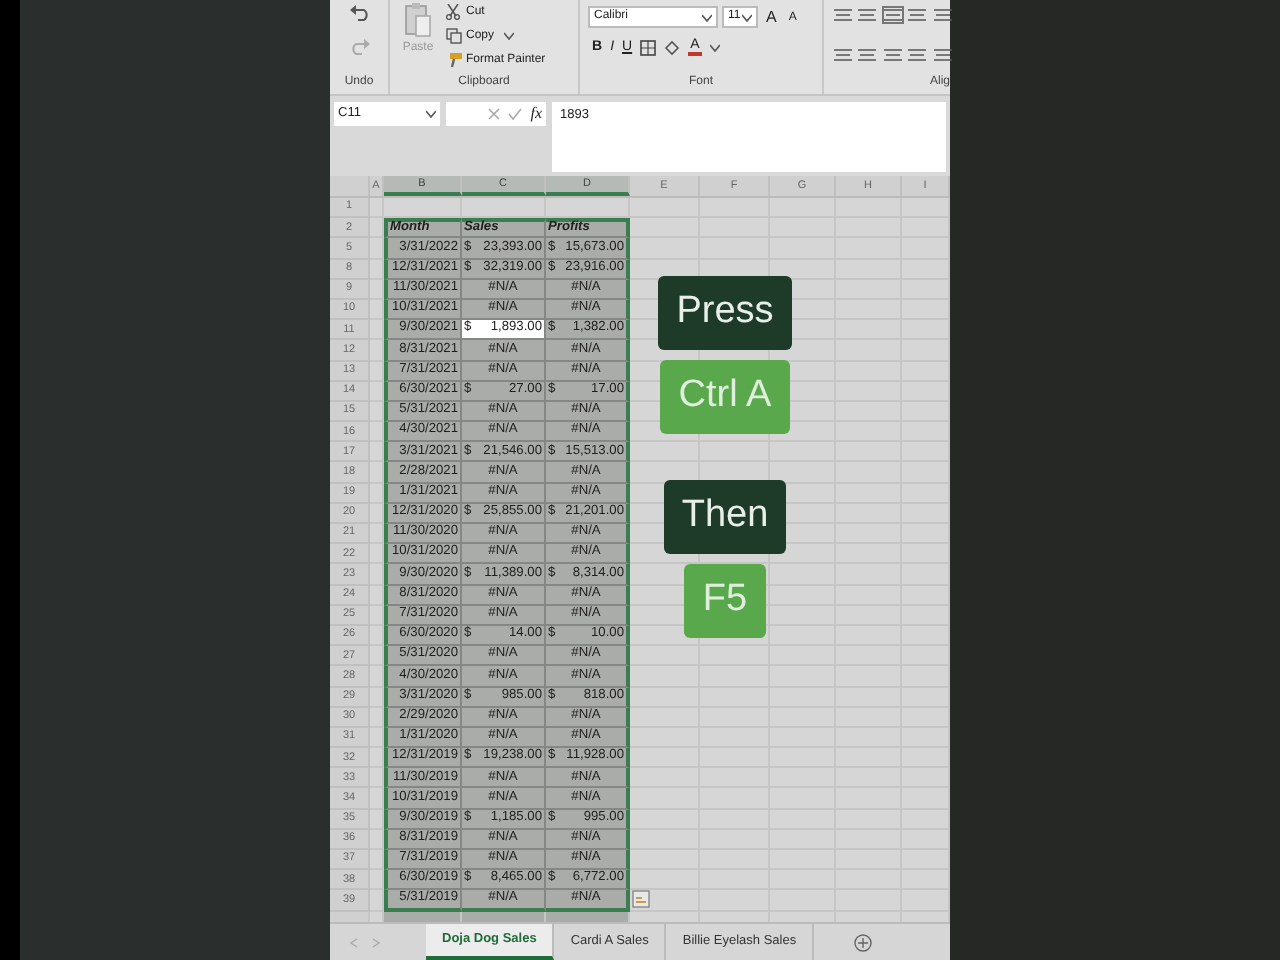 This screenshot has height=960, width=1280. What do you see at coordinates (771, 17) in the screenshot?
I see `increase-font-button: A` at bounding box center [771, 17].